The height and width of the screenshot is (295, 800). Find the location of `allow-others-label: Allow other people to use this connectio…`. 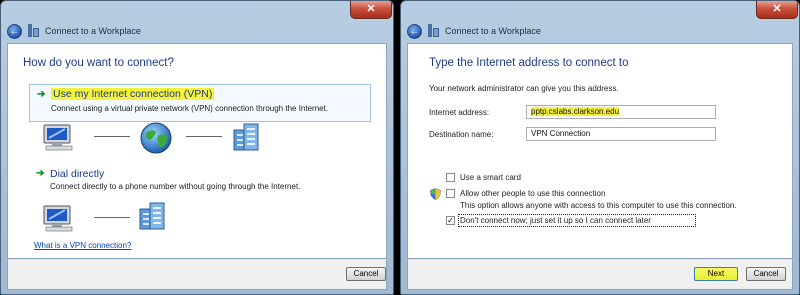

allow-others-label: Allow other people to use this connectio… is located at coordinates (533, 193).